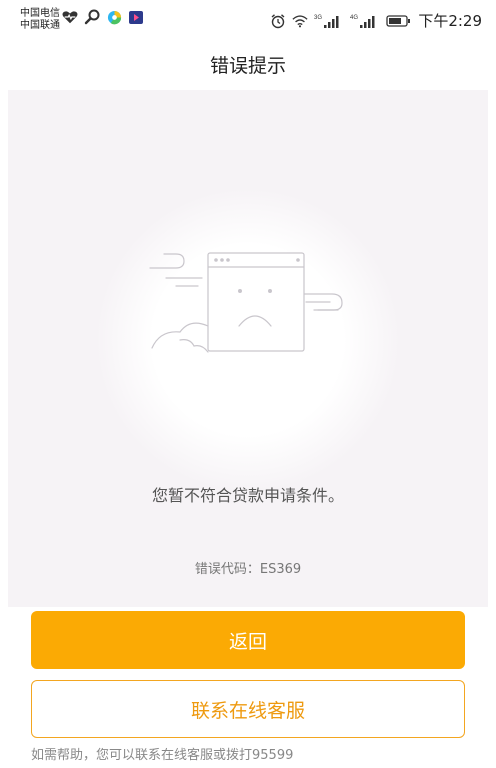  Describe the element at coordinates (278, 21) in the screenshot. I see `alarm-icon` at that location.